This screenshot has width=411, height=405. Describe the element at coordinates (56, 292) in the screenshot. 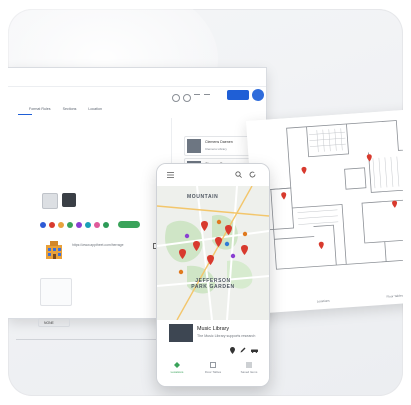

I see `image-dropzone` at that location.